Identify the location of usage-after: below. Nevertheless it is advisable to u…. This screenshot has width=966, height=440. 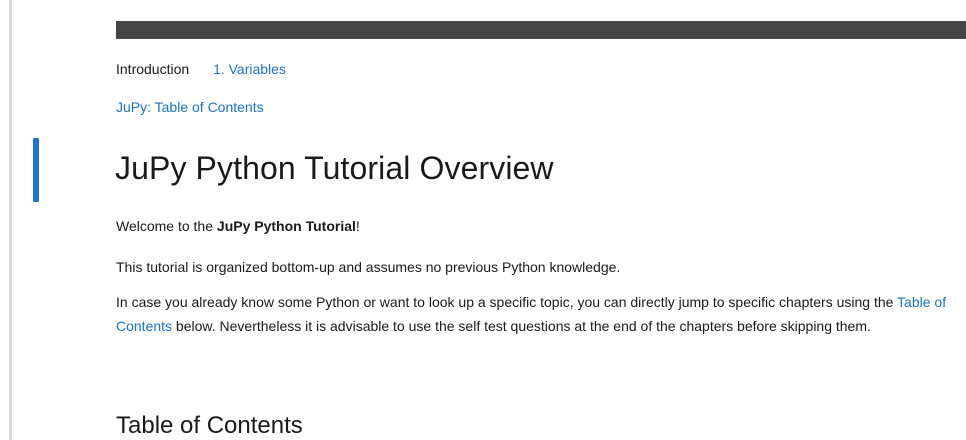
(521, 326).